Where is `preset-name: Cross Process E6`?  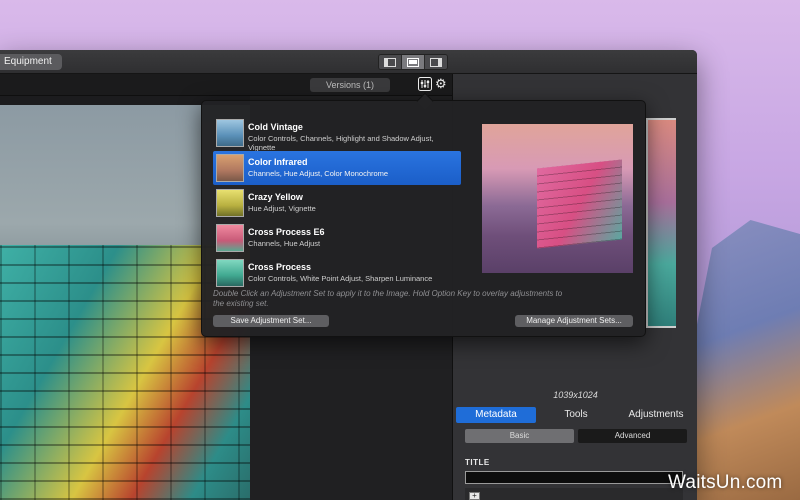
preset-name: Cross Process E6 is located at coordinates (286, 232).